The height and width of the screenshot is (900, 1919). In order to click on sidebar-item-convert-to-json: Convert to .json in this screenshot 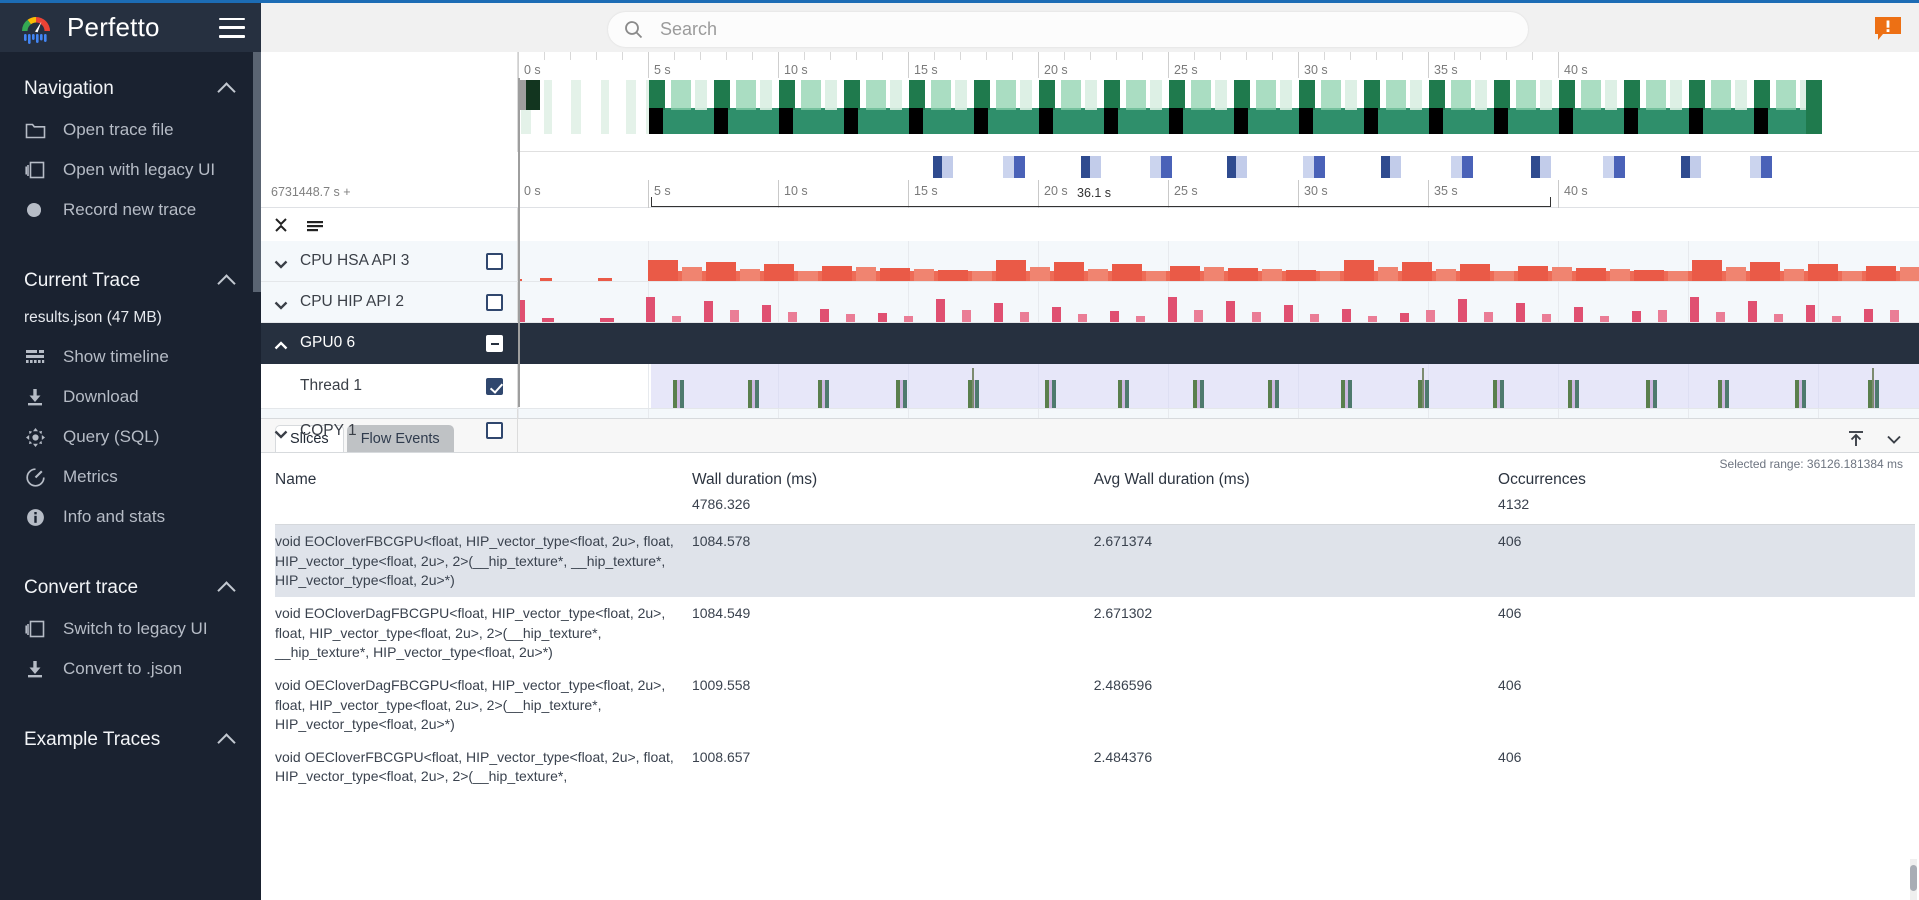, I will do `click(130, 669)`.